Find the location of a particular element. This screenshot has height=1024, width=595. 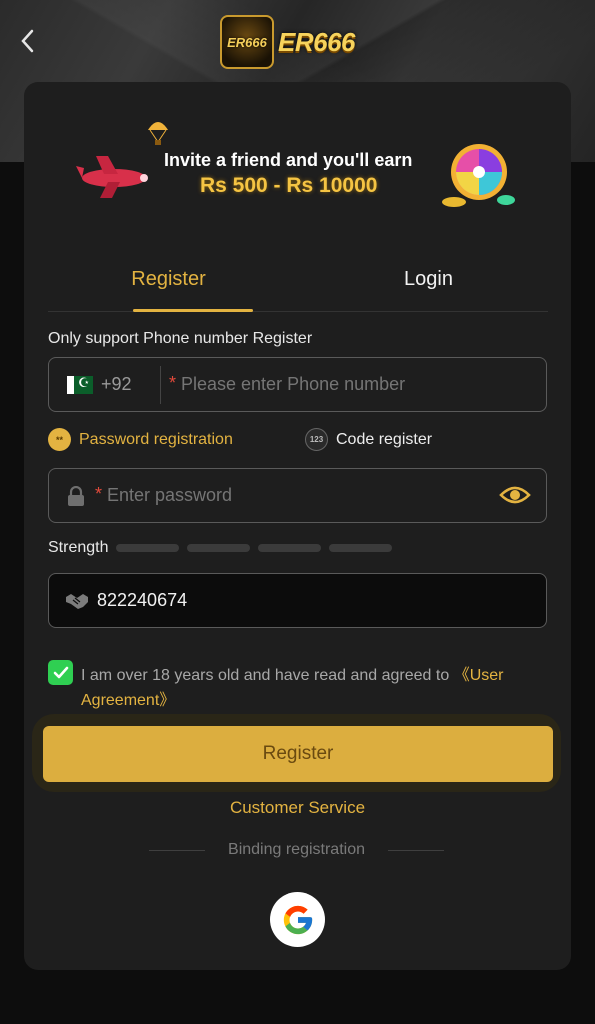

invite-code-input is located at coordinates (307, 600).